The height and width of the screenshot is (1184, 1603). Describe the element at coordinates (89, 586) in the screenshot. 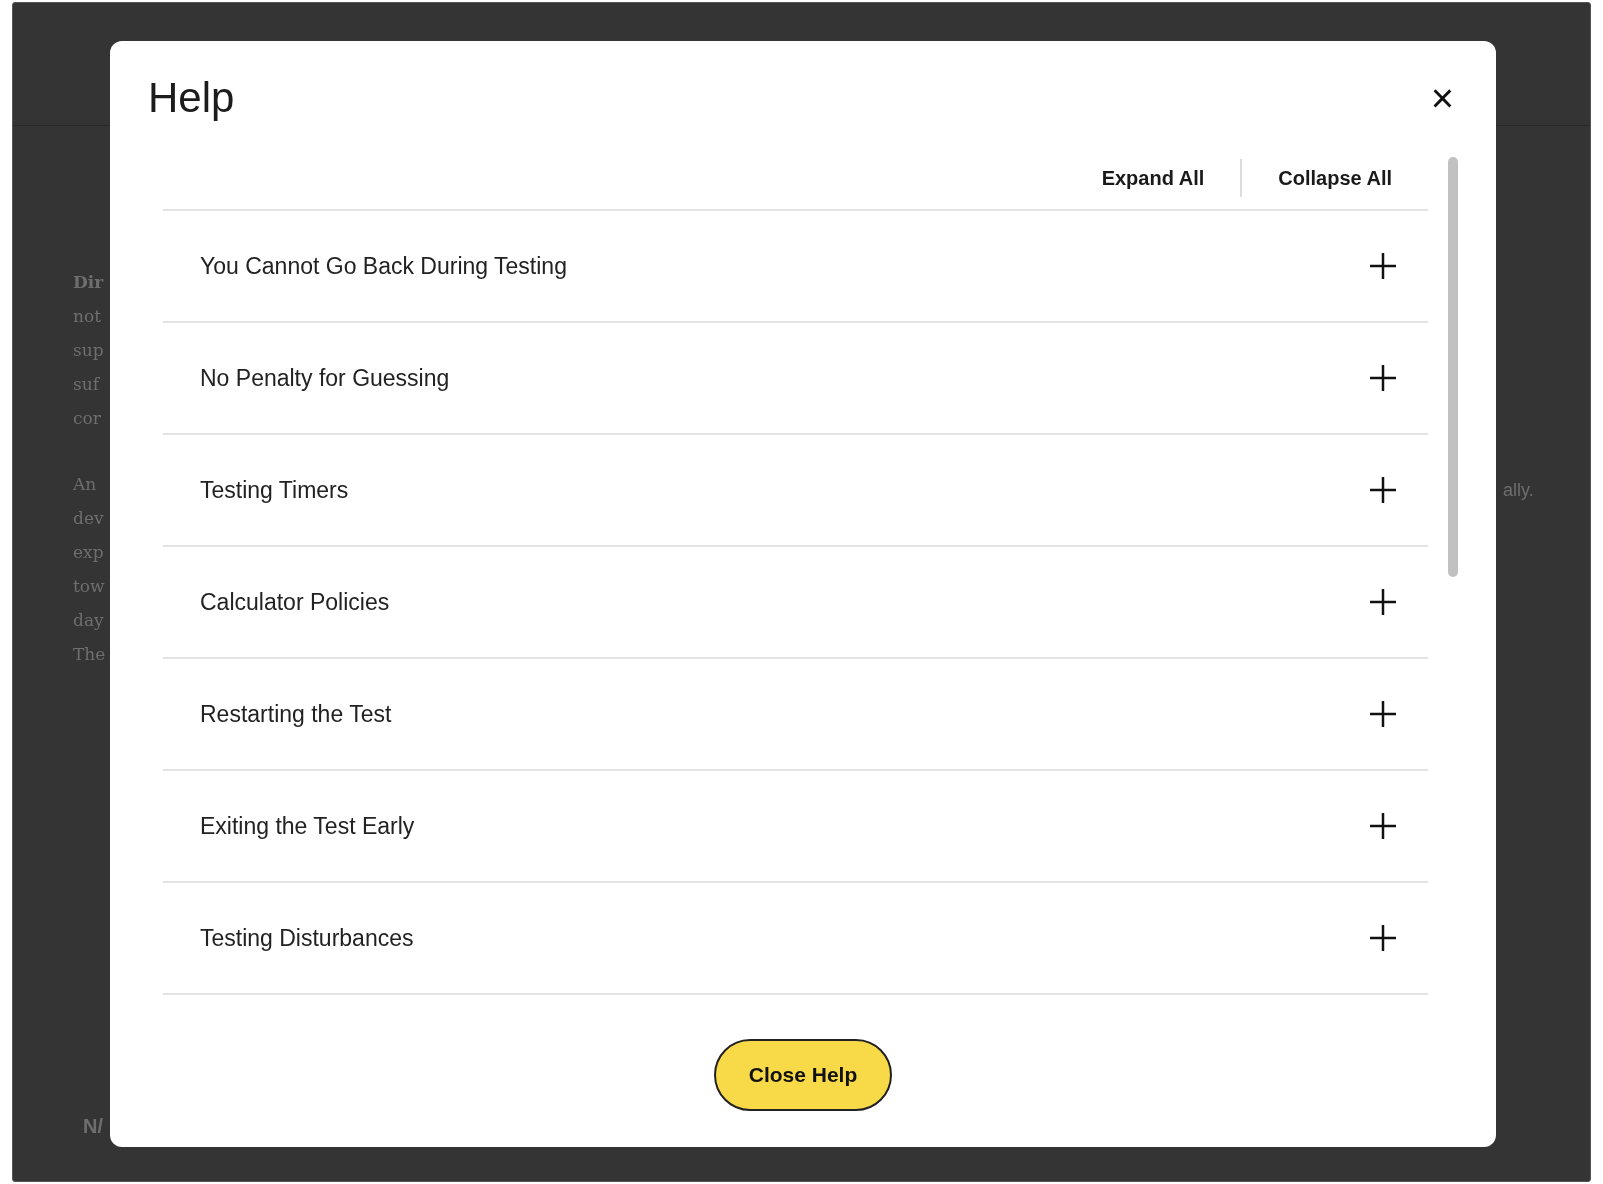

I see `background-text: tow` at that location.